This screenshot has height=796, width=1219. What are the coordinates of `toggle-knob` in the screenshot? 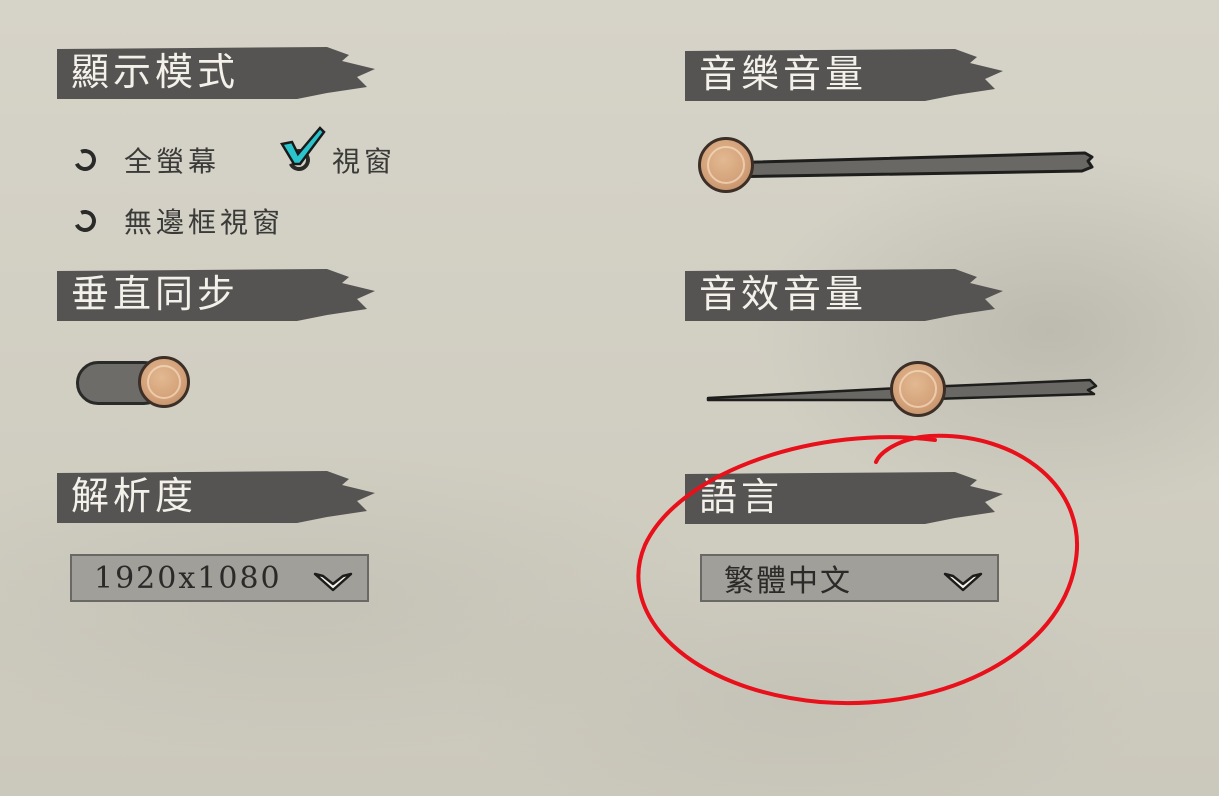 It's located at (164, 382).